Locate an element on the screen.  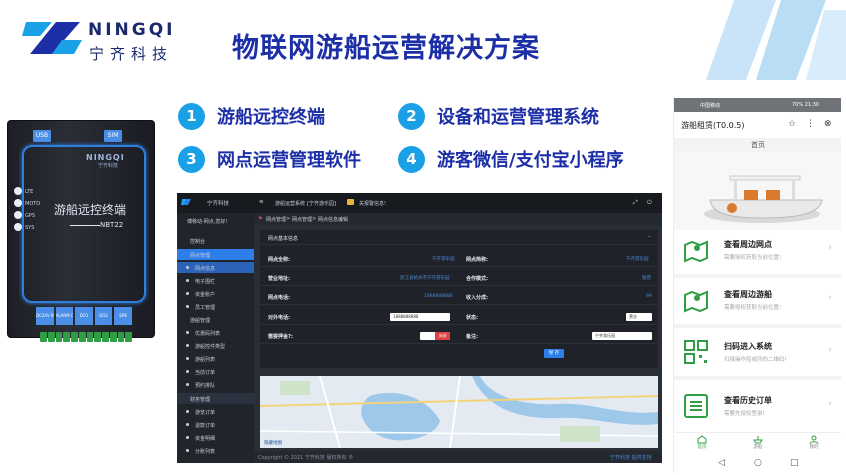
tab-home: 首页 is located at coordinates (702, 441).